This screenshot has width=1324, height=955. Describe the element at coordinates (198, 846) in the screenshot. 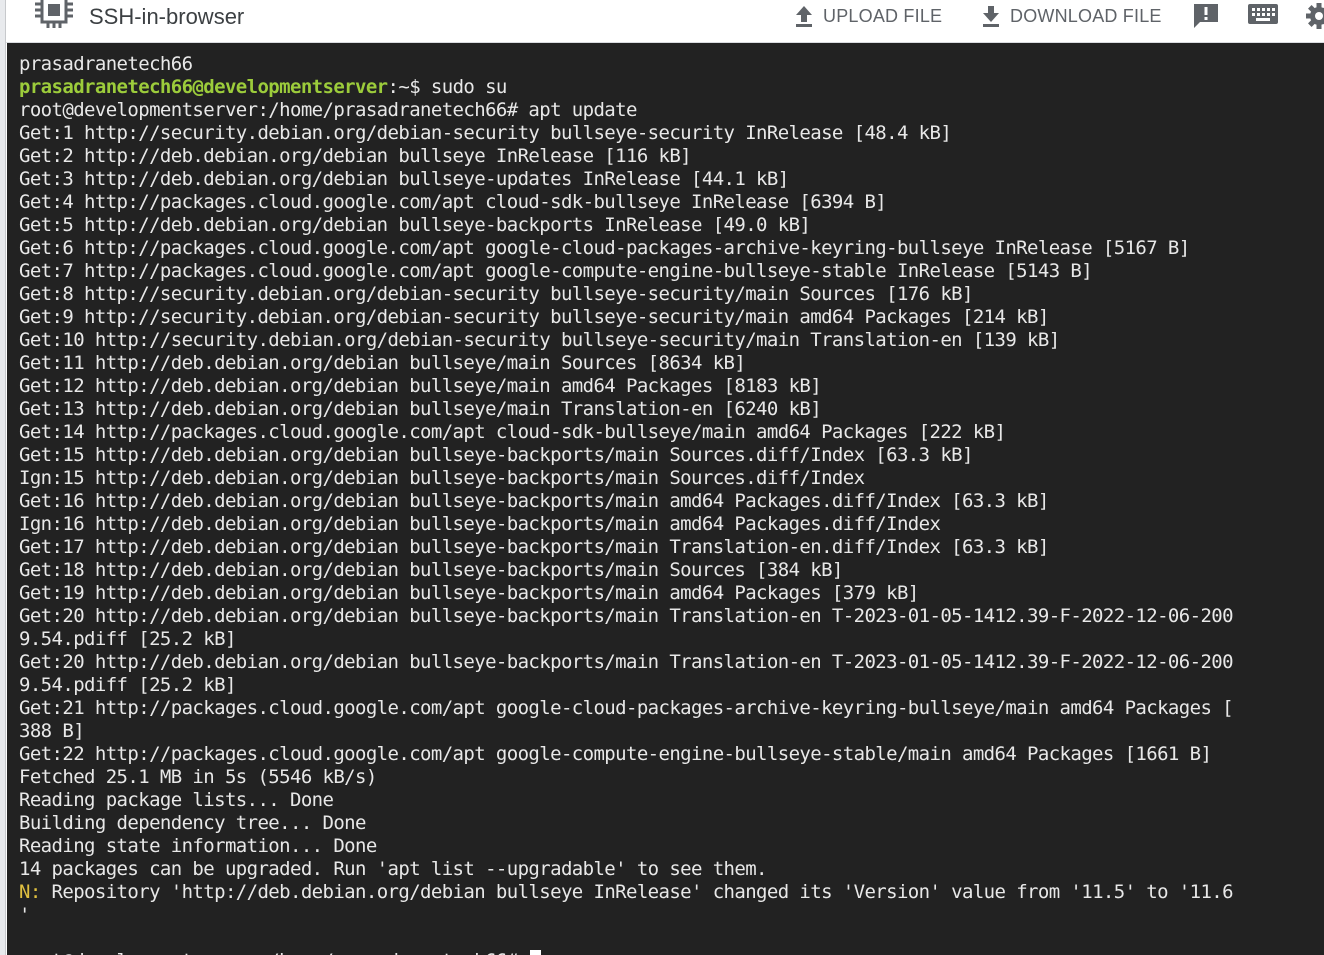

I see `terminal-text: Reading state information... Done` at that location.